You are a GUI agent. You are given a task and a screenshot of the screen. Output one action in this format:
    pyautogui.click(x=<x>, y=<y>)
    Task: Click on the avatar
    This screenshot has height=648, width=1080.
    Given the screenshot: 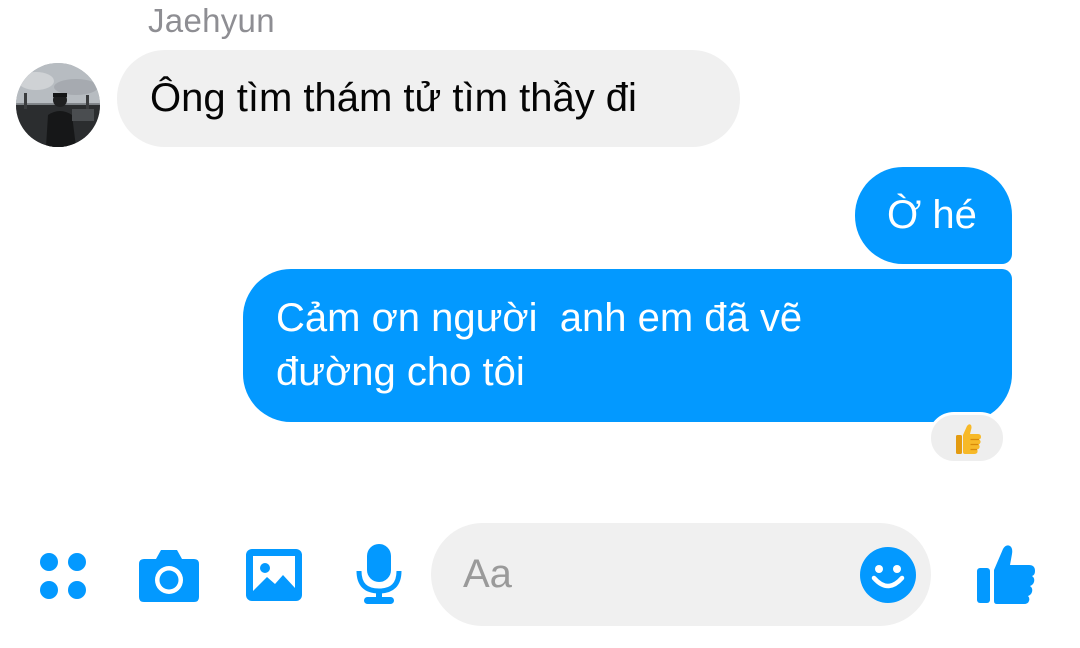 What is the action you would take?
    pyautogui.click(x=58, y=105)
    